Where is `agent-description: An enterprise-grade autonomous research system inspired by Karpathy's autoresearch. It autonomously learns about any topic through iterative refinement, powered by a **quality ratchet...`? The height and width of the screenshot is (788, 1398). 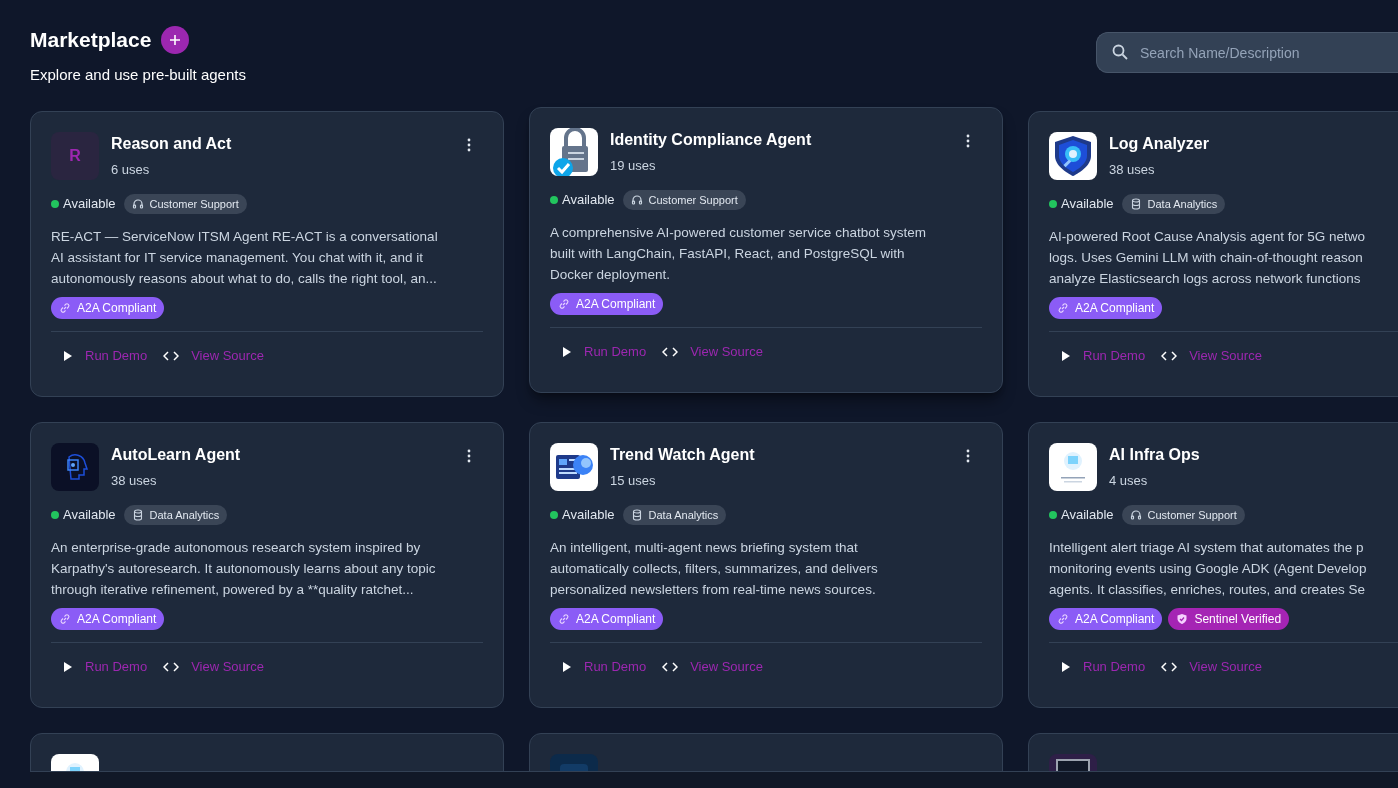
agent-description: An enterprise-grade autonomous research system inspired by Karpathy's autoresearch. It autonomously learns about any topic through iterative refinement, powered by a **quality ratchet... is located at coordinates (244, 569).